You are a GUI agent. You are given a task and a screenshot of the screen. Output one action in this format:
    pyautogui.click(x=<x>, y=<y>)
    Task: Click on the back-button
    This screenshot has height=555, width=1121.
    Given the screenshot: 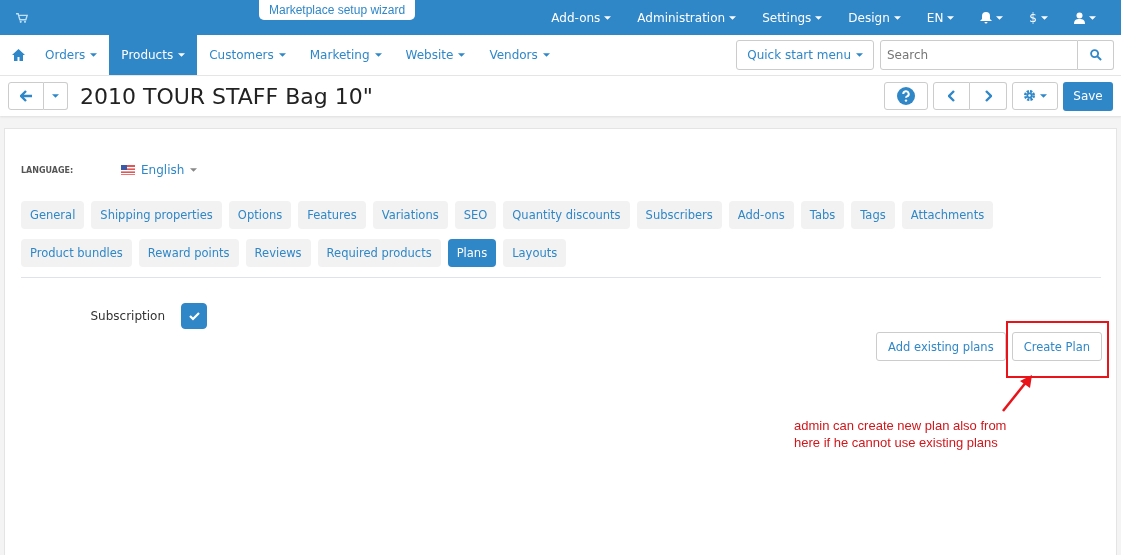 What is the action you would take?
    pyautogui.click(x=26, y=96)
    